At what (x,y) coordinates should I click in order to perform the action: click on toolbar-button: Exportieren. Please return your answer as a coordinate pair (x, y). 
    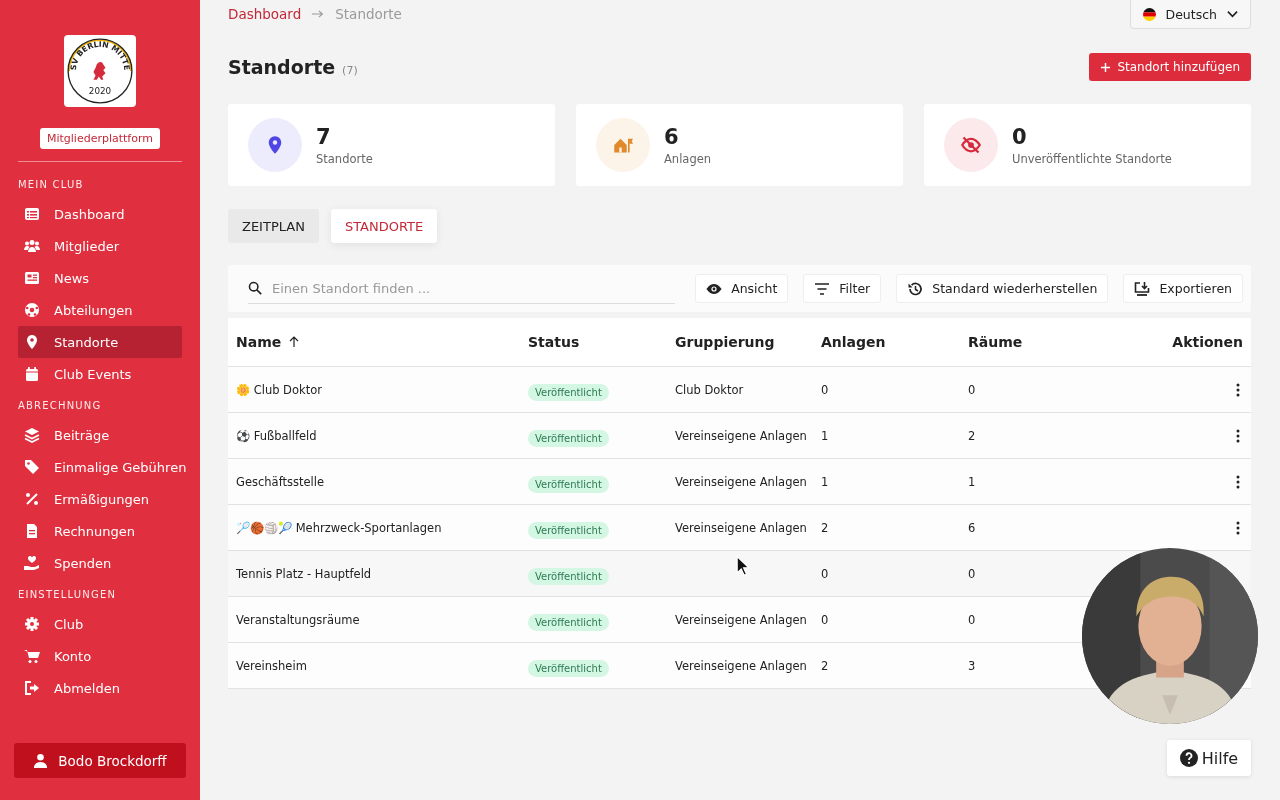
    Looking at the image, I should click on (1183, 288).